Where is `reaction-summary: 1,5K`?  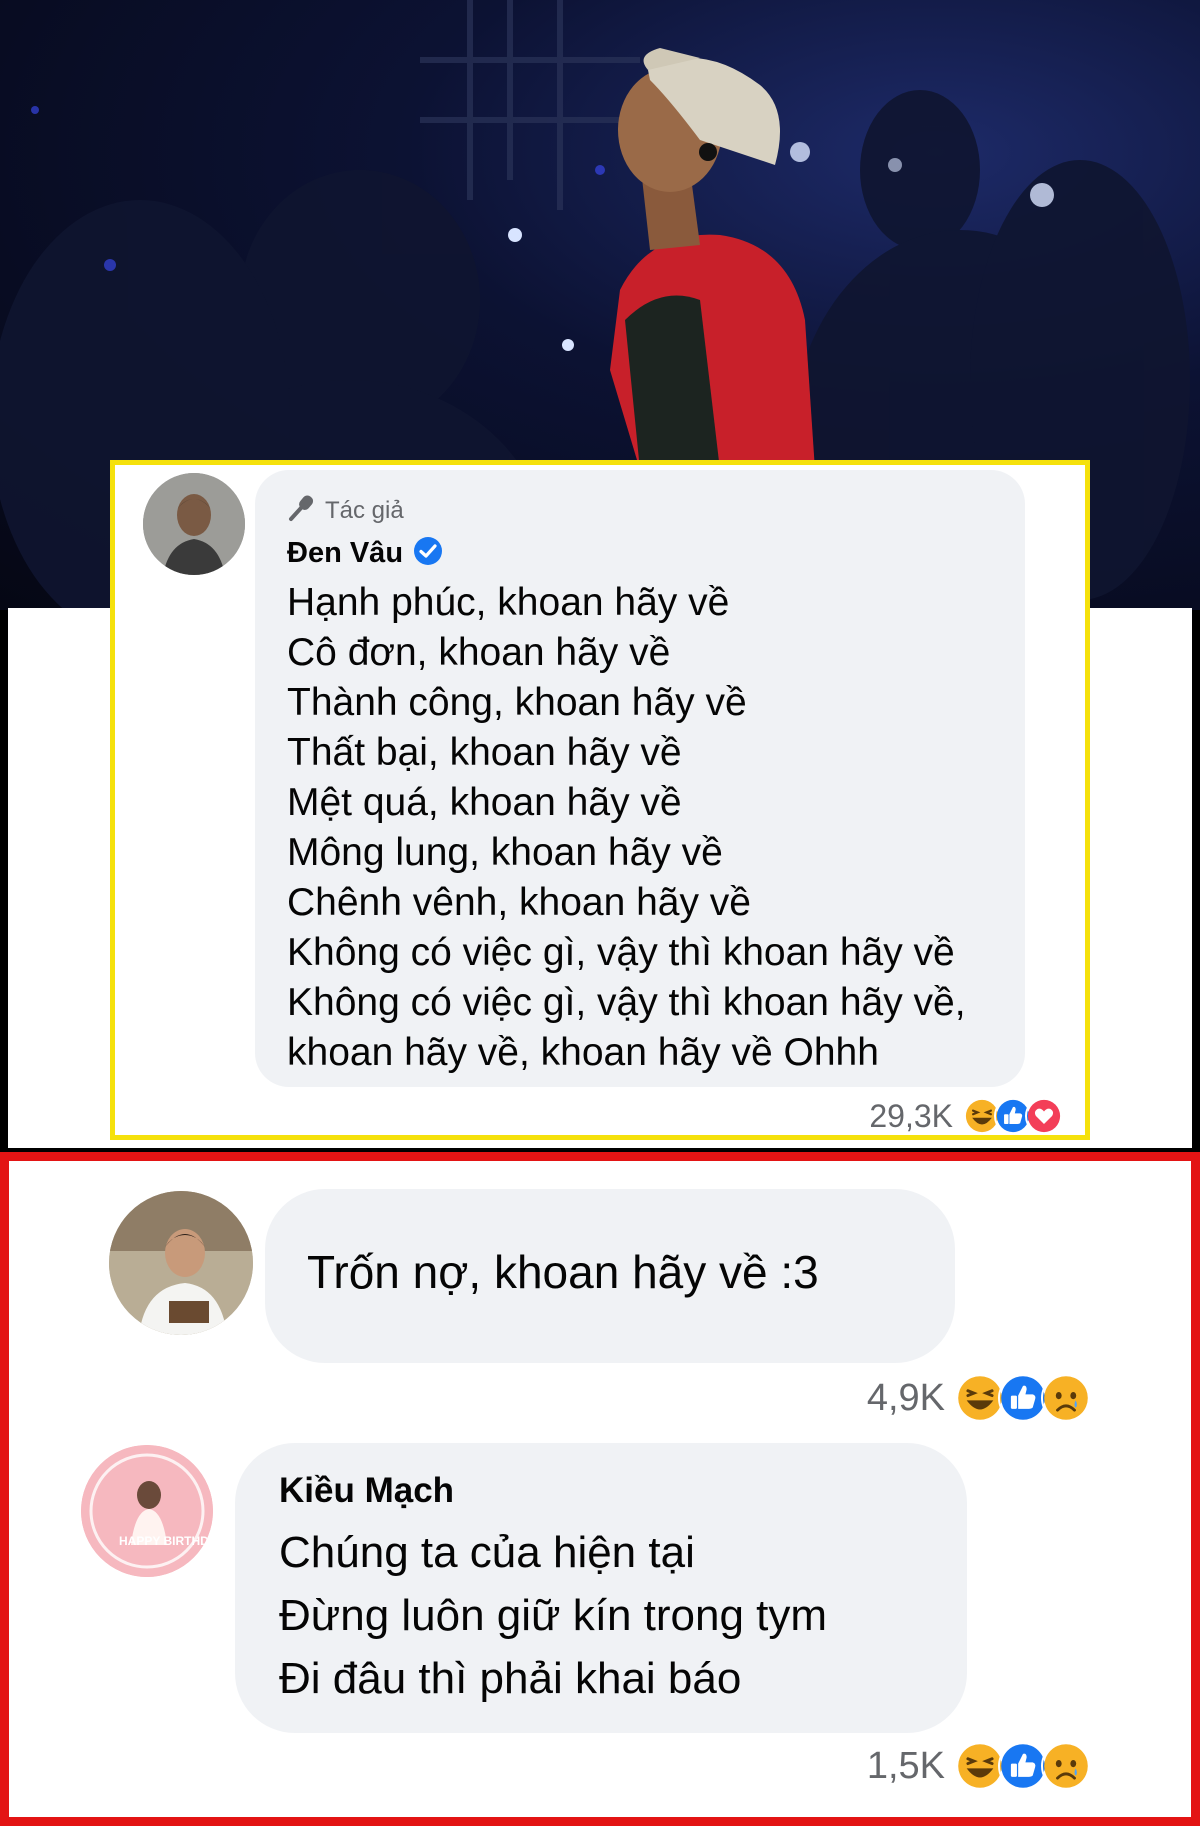
reaction-summary: 1,5K is located at coordinates (979, 1766).